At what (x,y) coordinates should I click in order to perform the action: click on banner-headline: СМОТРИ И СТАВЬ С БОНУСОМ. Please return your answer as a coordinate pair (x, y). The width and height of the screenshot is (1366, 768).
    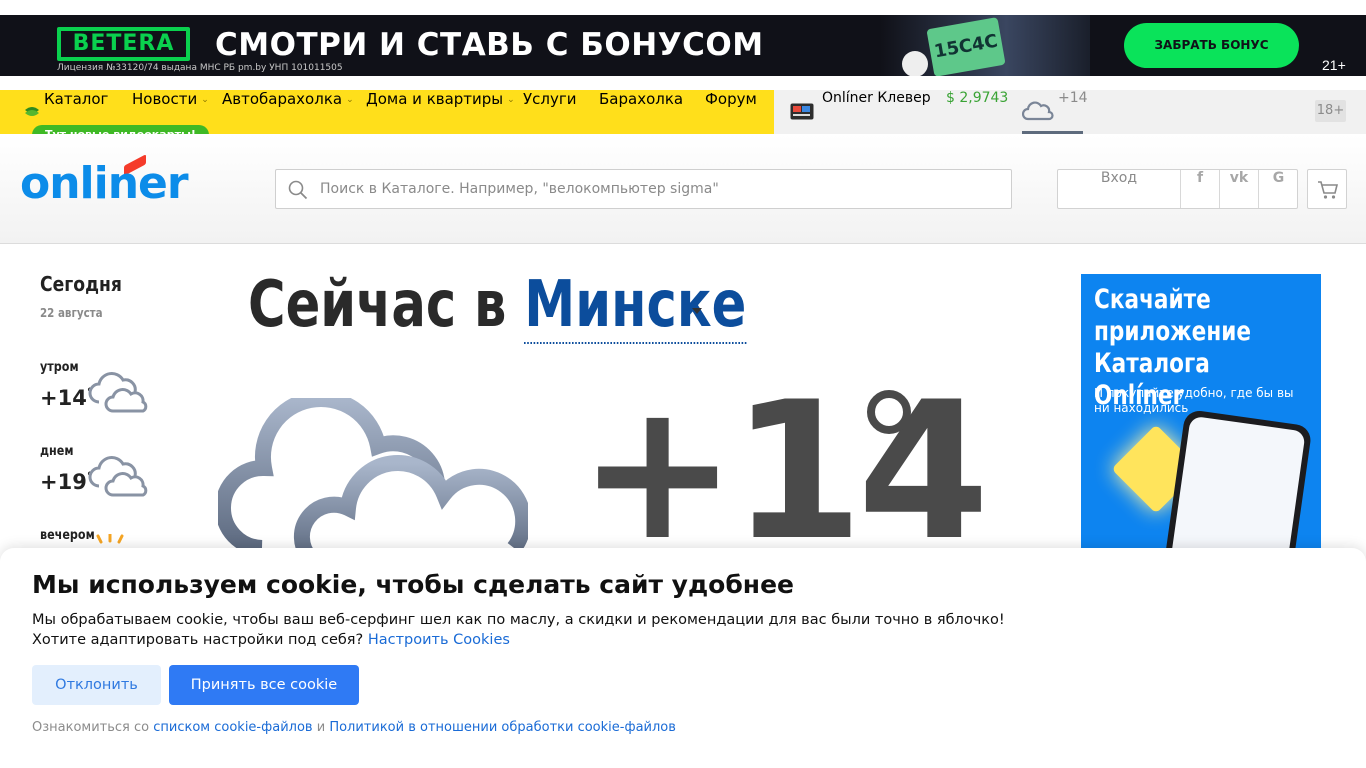
    Looking at the image, I should click on (489, 45).